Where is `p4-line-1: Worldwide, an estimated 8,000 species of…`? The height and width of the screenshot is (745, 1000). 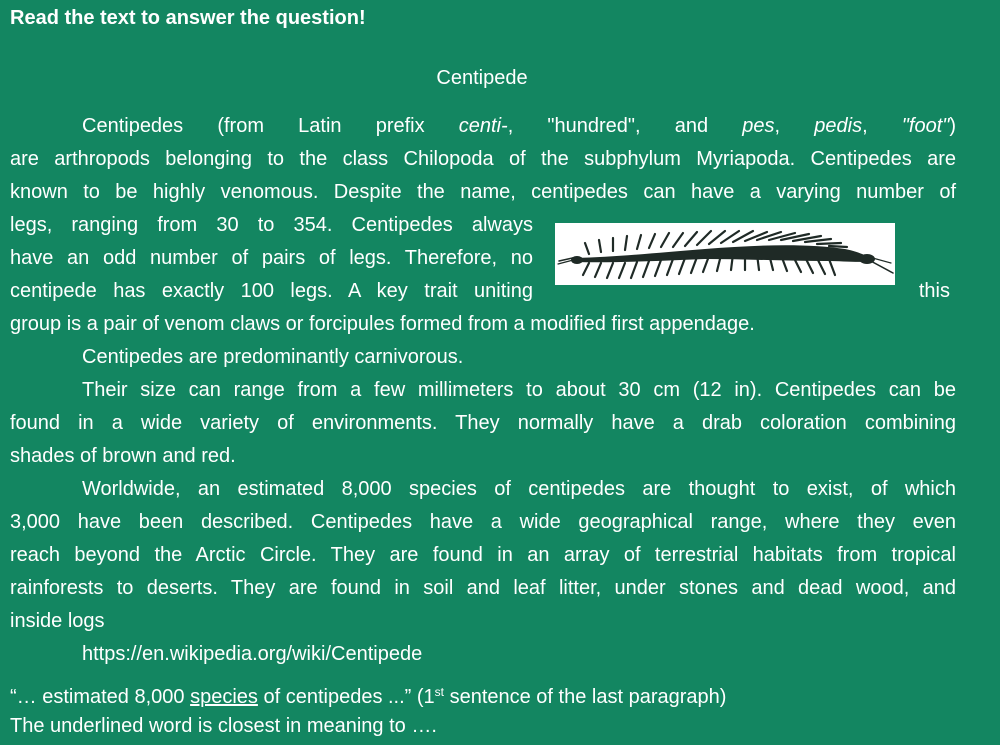 p4-line-1: Worldwide, an estimated 8,000 species of… is located at coordinates (519, 489).